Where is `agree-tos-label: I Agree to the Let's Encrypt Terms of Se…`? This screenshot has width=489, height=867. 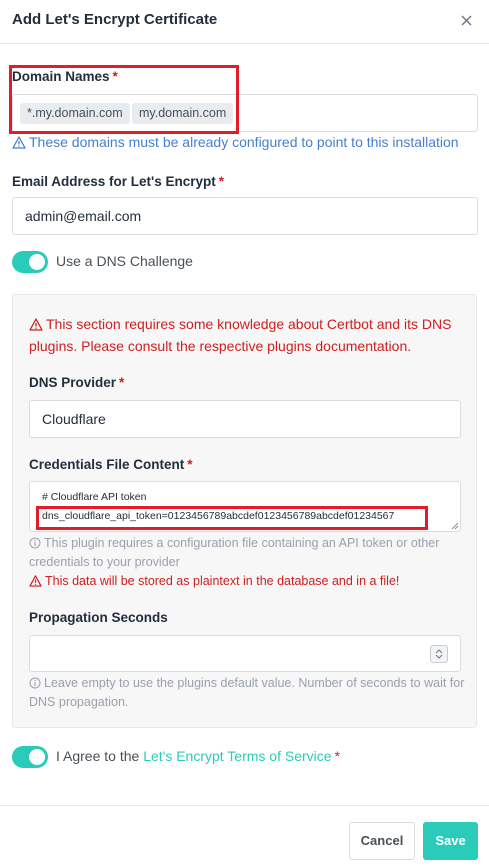 agree-tos-label: I Agree to the Let's Encrypt Terms of Se… is located at coordinates (198, 756).